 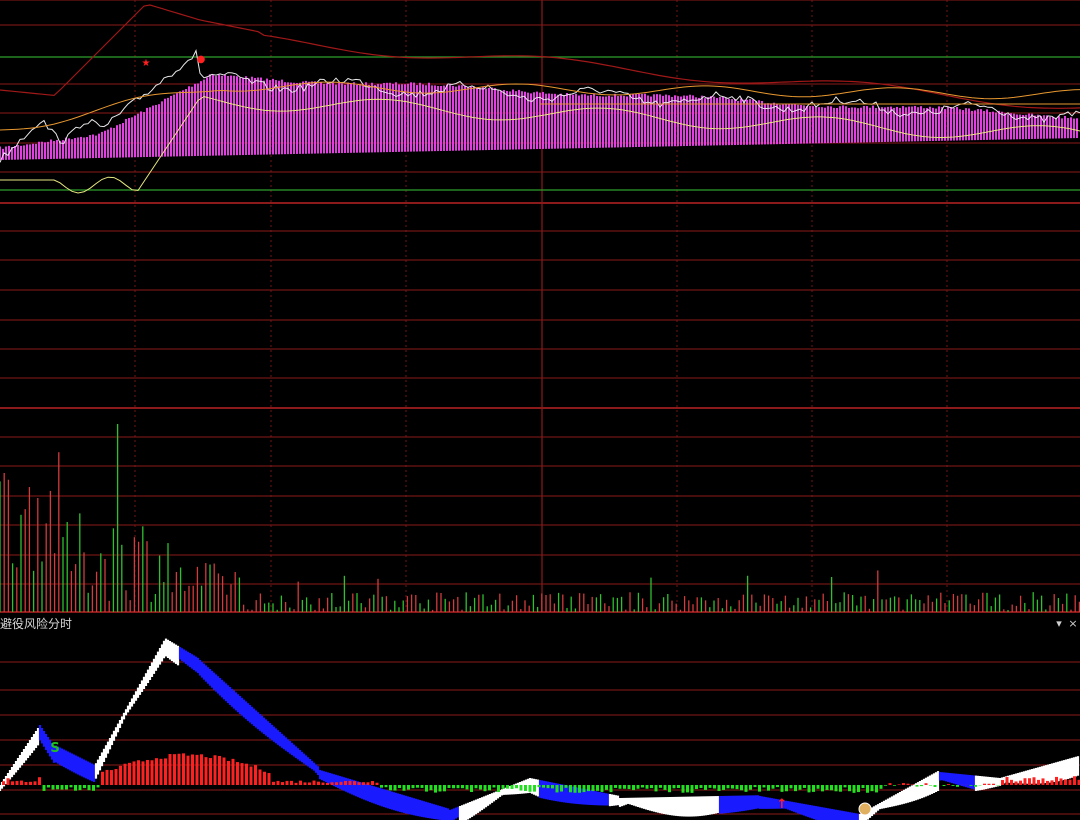 What do you see at coordinates (1073, 624) in the screenshot?
I see `close-icon: ×` at bounding box center [1073, 624].